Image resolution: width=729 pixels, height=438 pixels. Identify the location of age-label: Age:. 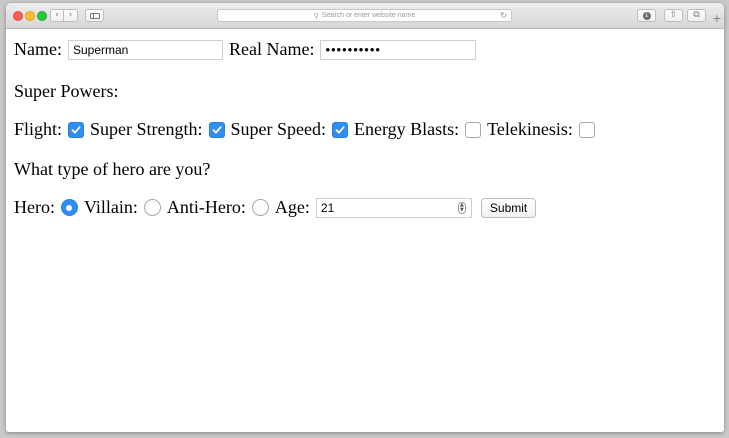
(292, 207).